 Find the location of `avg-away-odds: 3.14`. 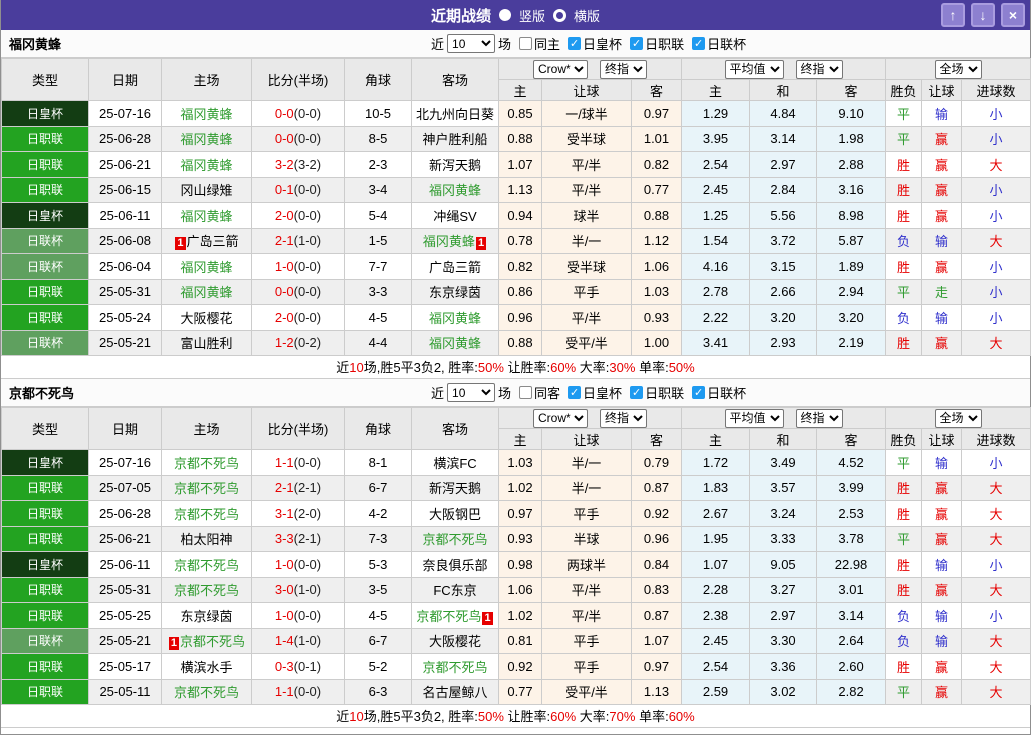

avg-away-odds: 3.14 is located at coordinates (851, 615).